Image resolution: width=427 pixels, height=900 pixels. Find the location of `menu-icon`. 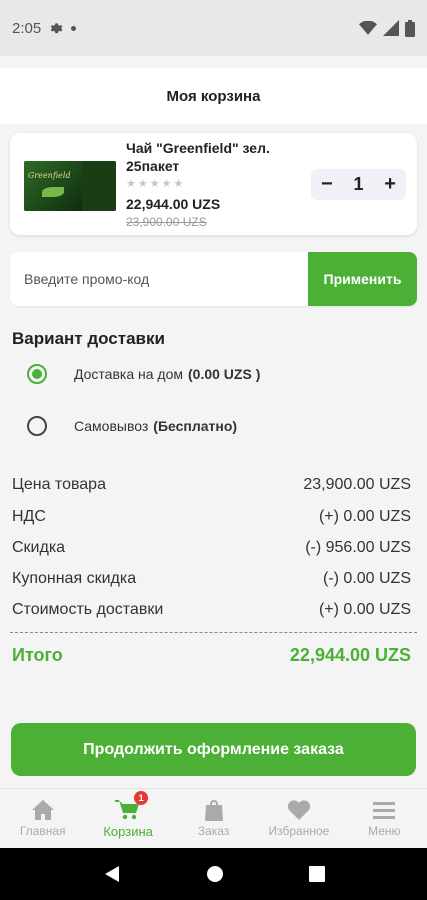

menu-icon is located at coordinates (384, 810).